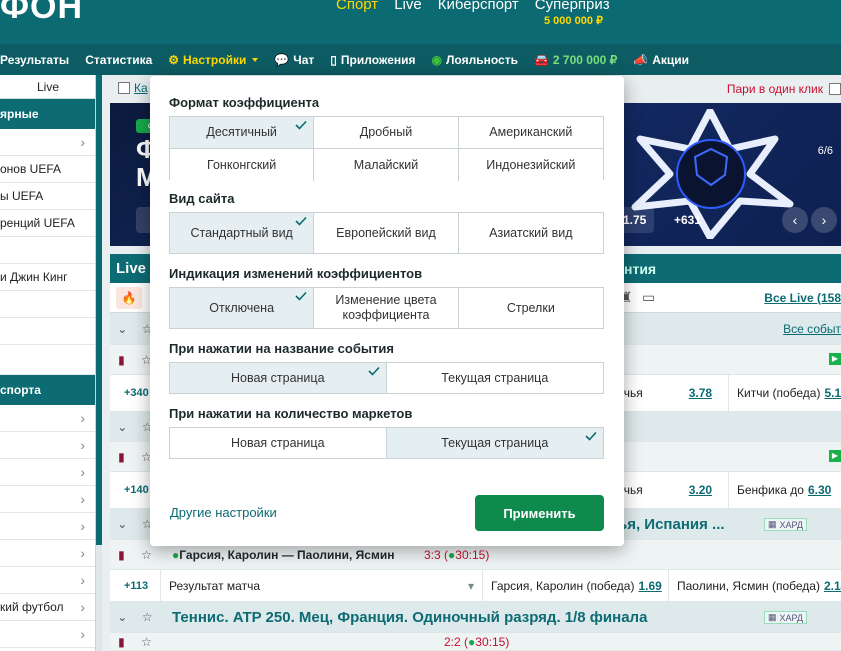 Image resolution: width=841 pixels, height=651 pixels. What do you see at coordinates (294, 60) in the screenshot?
I see `menu-chat: 💬 Чат` at bounding box center [294, 60].